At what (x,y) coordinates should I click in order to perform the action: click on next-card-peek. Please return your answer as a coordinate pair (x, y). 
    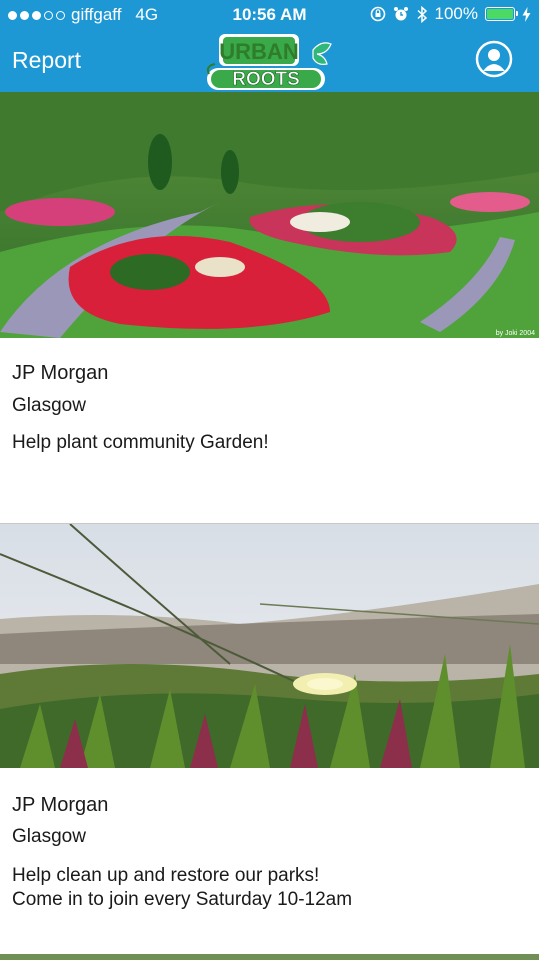
    Looking at the image, I should click on (269, 957).